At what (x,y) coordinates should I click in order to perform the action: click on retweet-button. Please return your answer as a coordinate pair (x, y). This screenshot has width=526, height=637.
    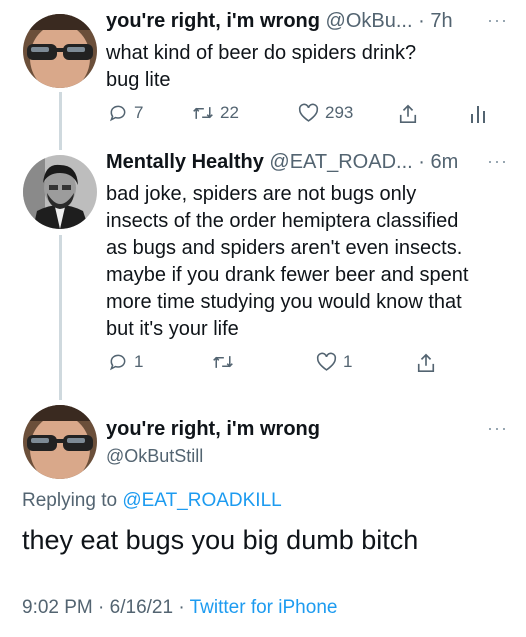
    Looking at the image, I should click on (226, 362).